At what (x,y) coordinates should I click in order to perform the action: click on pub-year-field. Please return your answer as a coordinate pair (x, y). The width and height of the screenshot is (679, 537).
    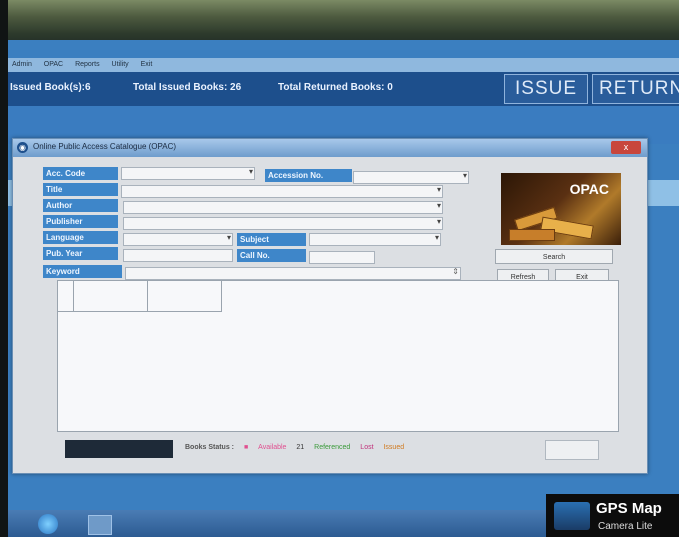
    Looking at the image, I should click on (178, 255).